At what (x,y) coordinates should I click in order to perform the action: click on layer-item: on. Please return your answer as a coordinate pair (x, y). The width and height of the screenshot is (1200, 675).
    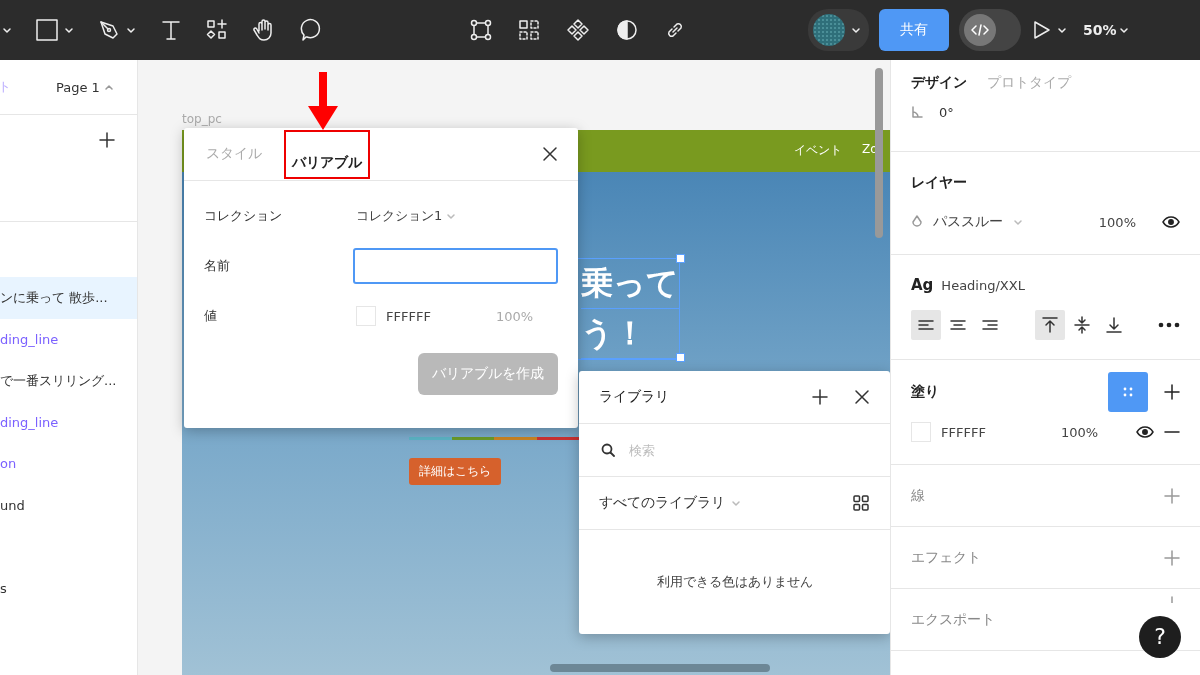
    Looking at the image, I should click on (68, 464).